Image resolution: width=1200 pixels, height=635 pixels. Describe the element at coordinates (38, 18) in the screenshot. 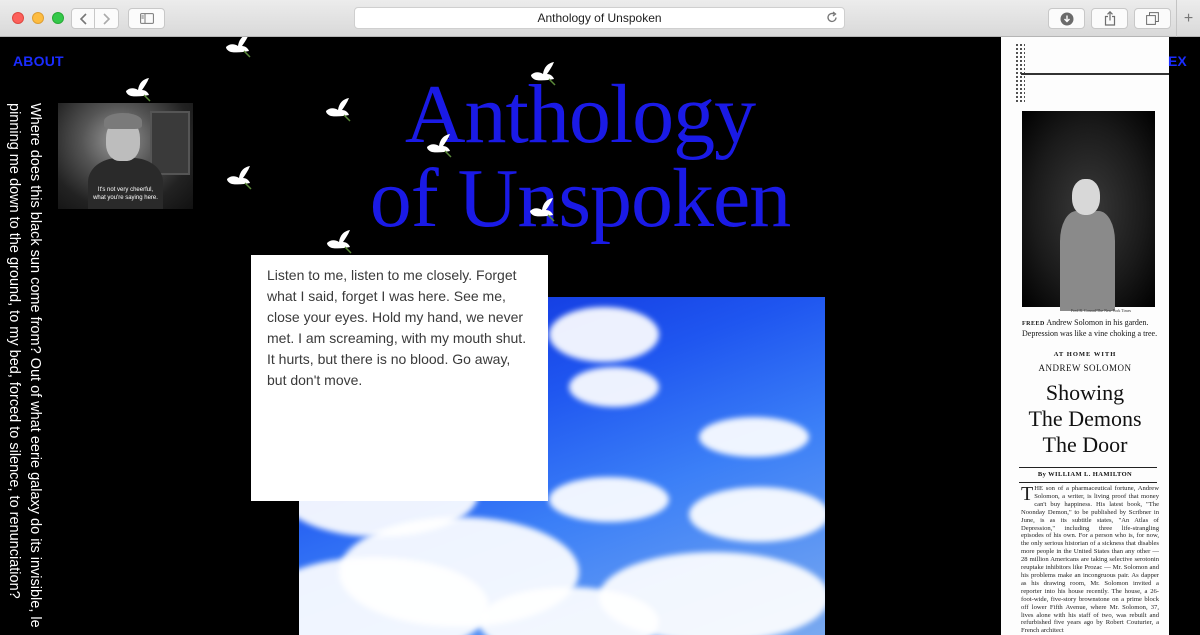

I see `minimize-window-button` at that location.